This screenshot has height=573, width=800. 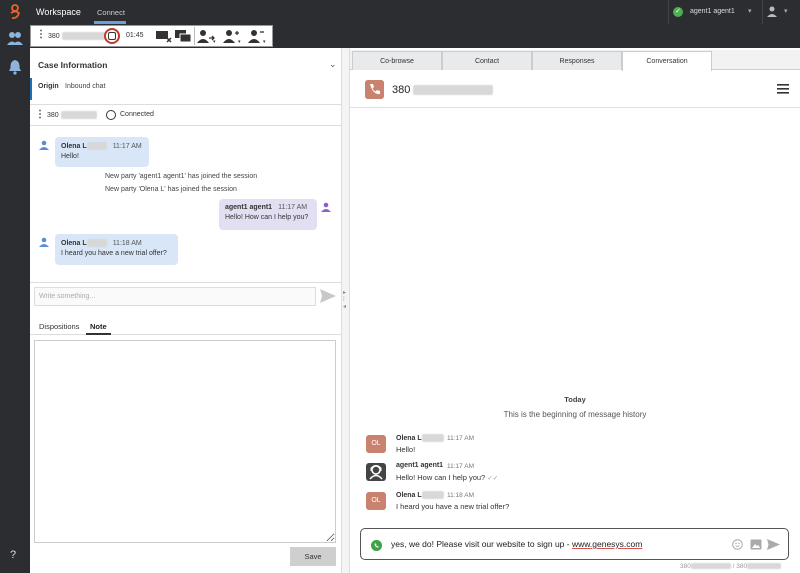 What do you see at coordinates (137, 114) in the screenshot?
I see `party-status: Connected` at bounding box center [137, 114].